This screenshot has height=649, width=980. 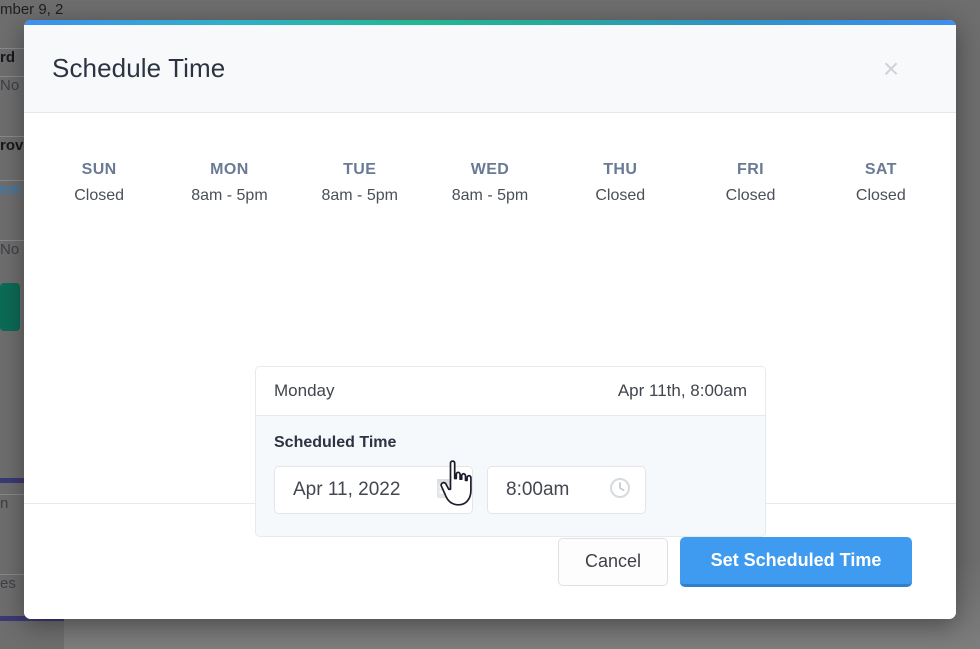 What do you see at coordinates (751, 169) in the screenshot?
I see `day-name: FRI` at bounding box center [751, 169].